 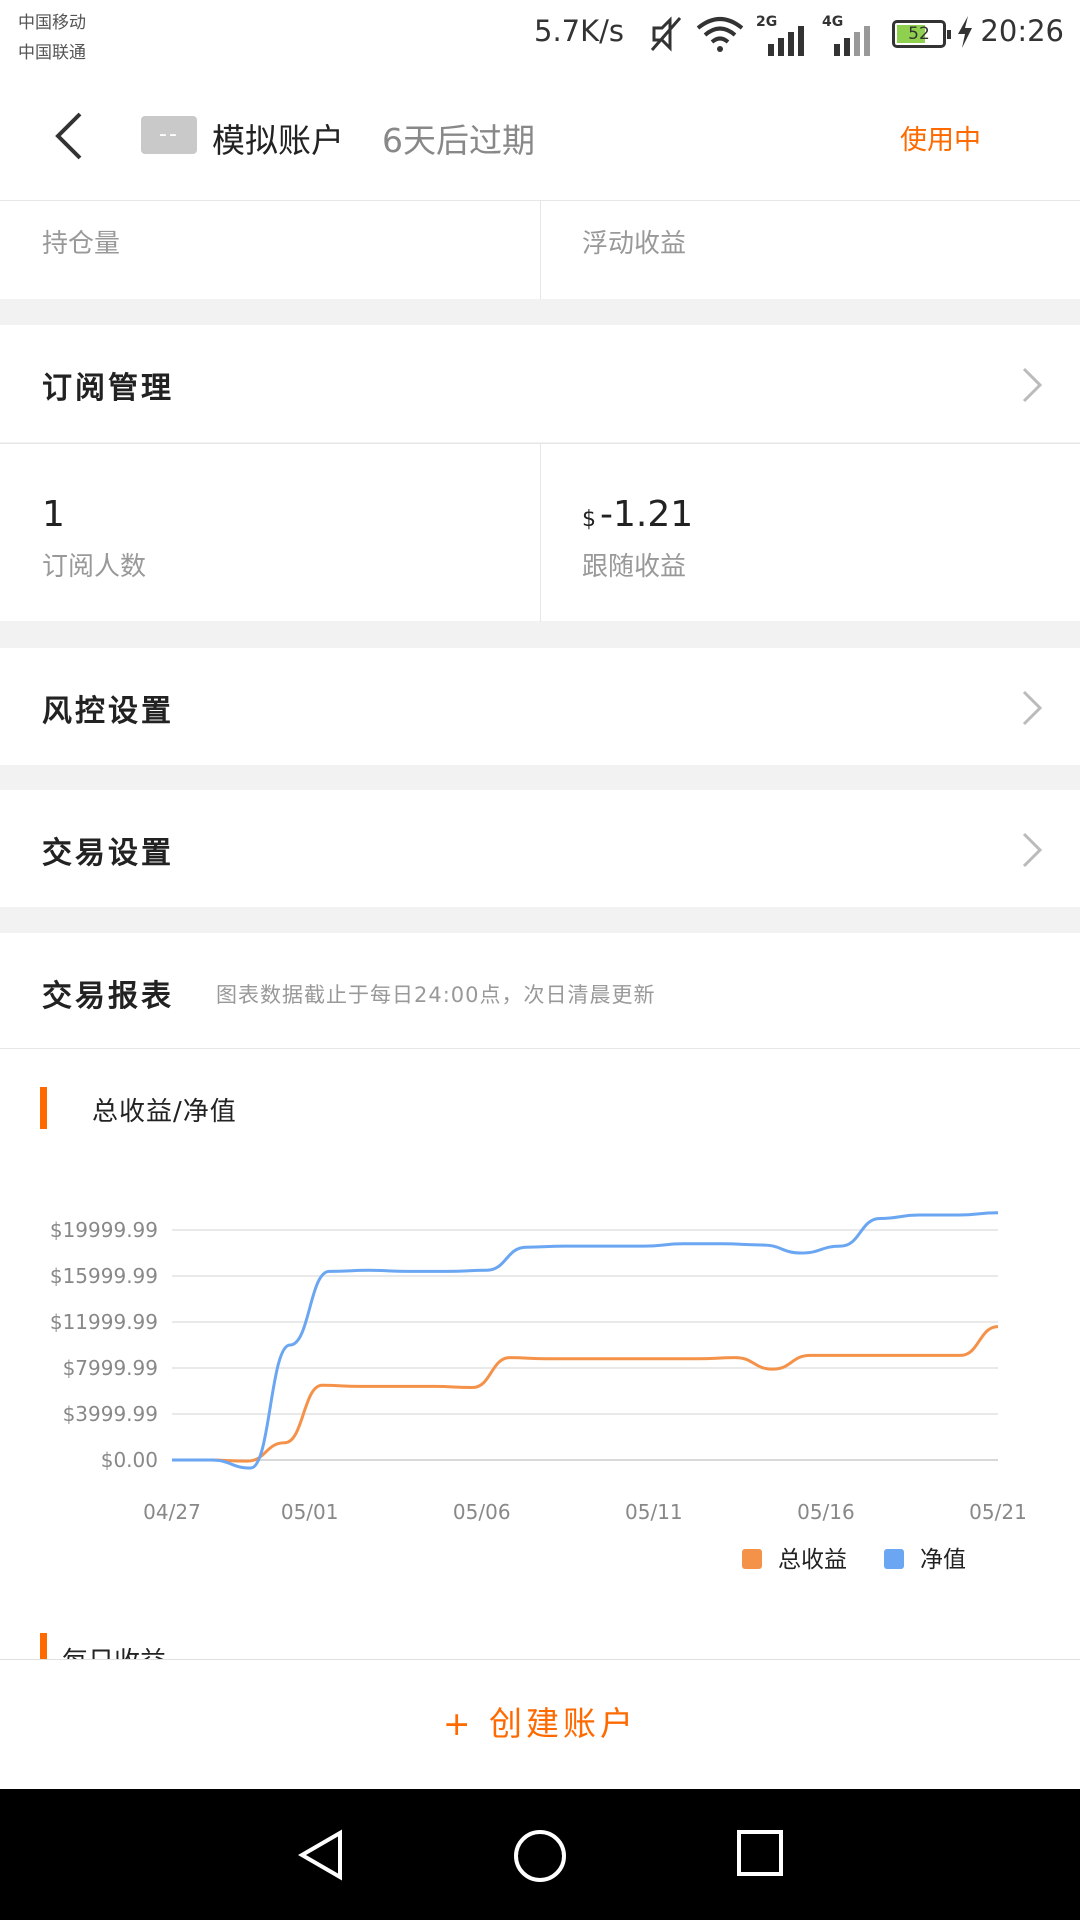 I want to click on wifi-icon, so click(x=720, y=34).